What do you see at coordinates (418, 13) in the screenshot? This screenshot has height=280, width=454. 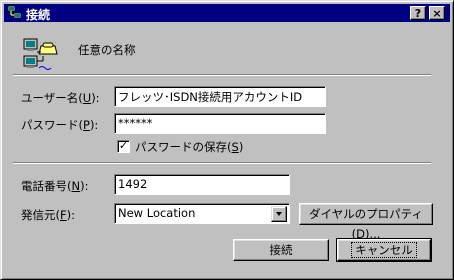 I see `help-button: ?` at bounding box center [418, 13].